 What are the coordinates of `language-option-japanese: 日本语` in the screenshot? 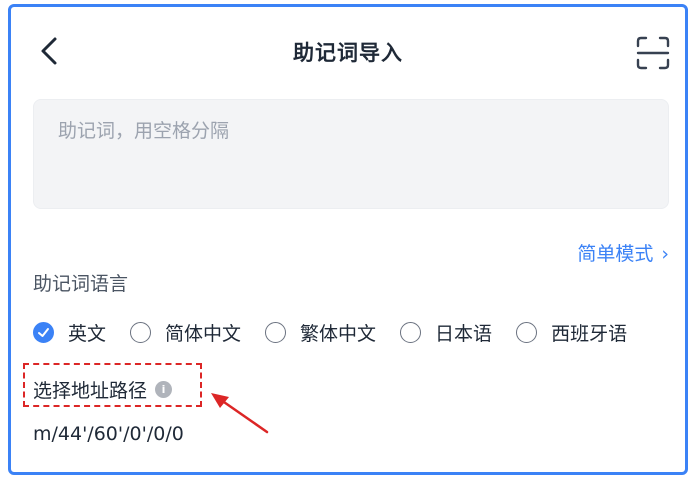 It's located at (446, 332).